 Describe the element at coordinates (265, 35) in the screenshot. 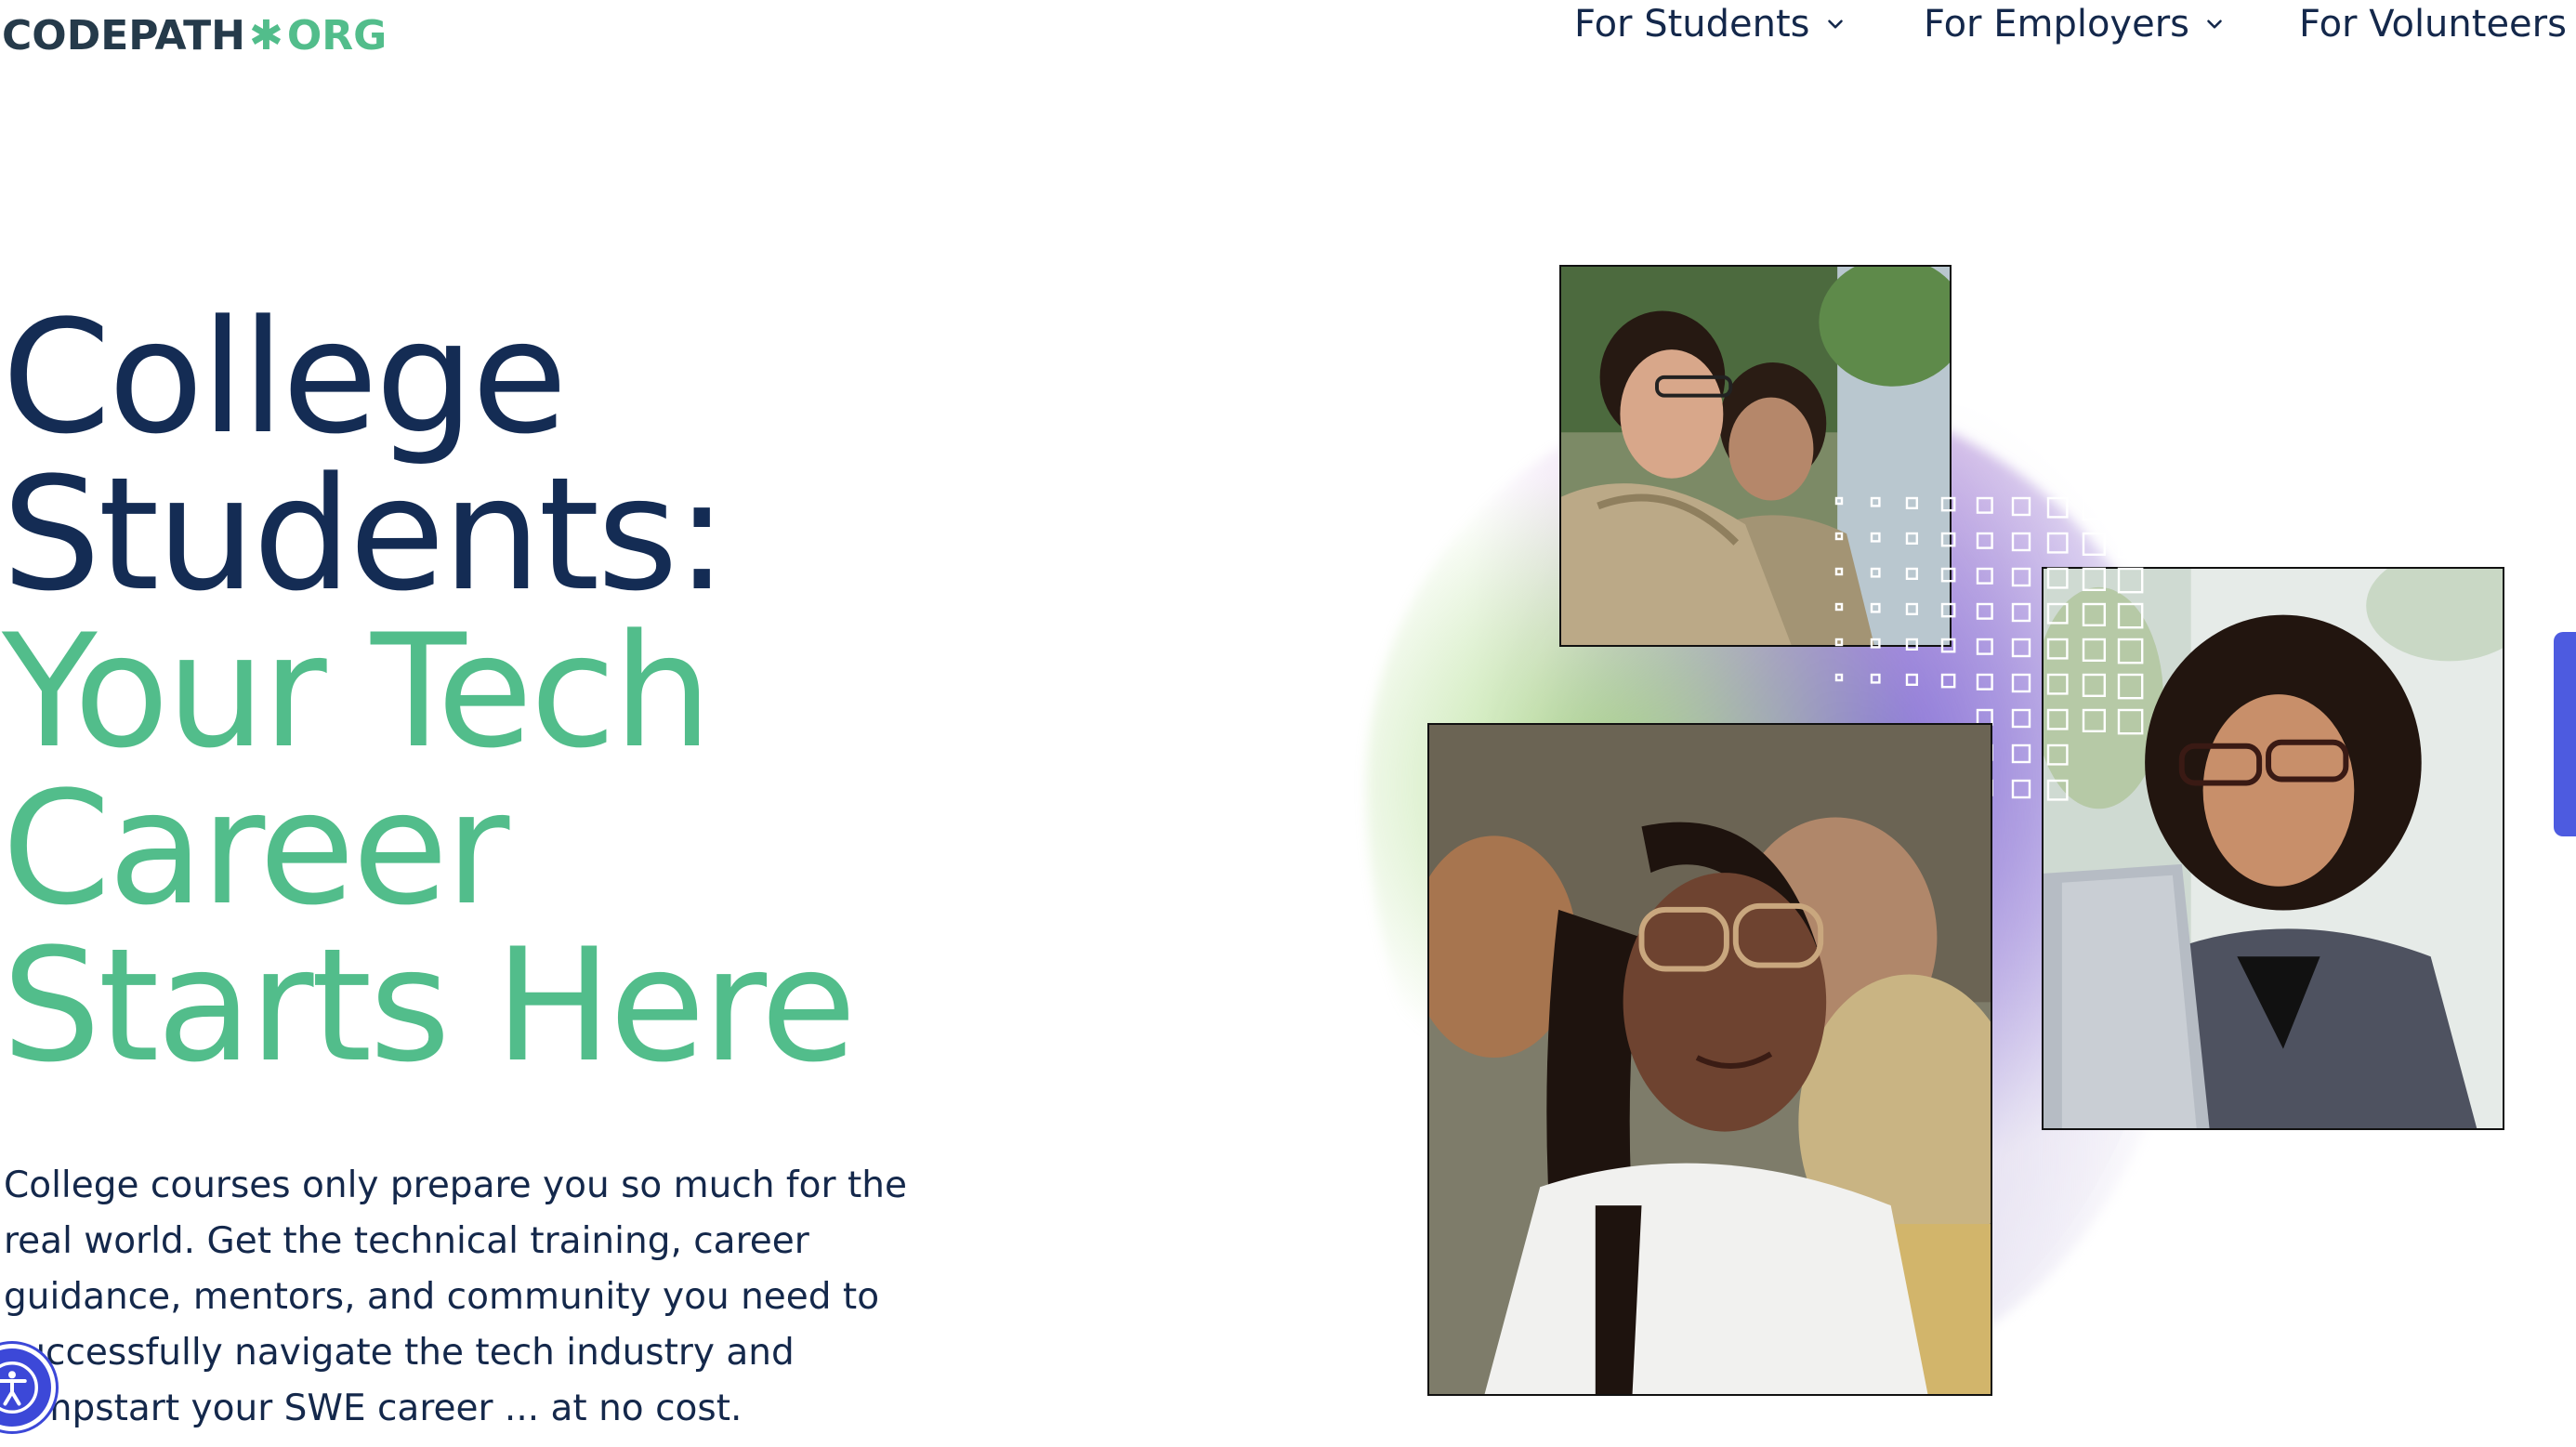

I see `logo-star-icon: ✱` at that location.